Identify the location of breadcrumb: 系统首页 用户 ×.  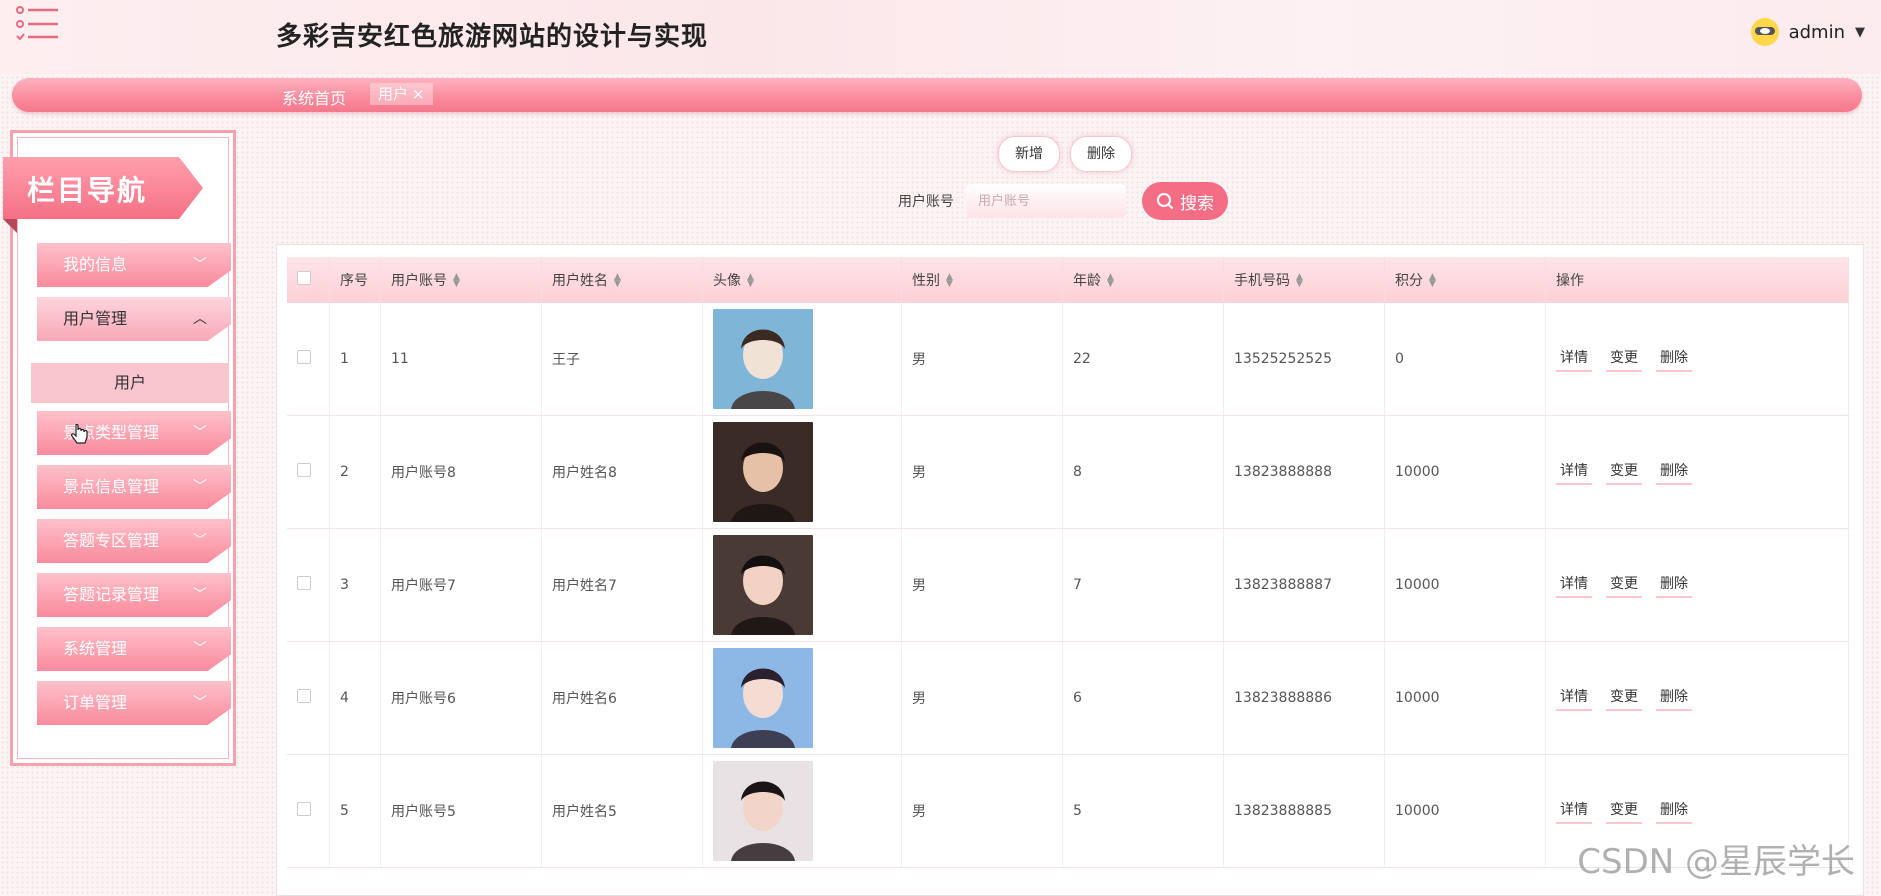
(937, 95).